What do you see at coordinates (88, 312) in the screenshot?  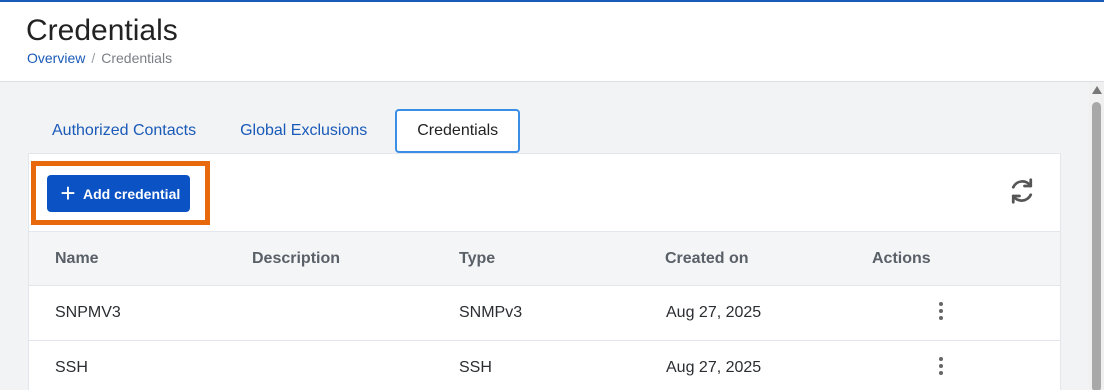 I see `cell-name: SNPMV3` at bounding box center [88, 312].